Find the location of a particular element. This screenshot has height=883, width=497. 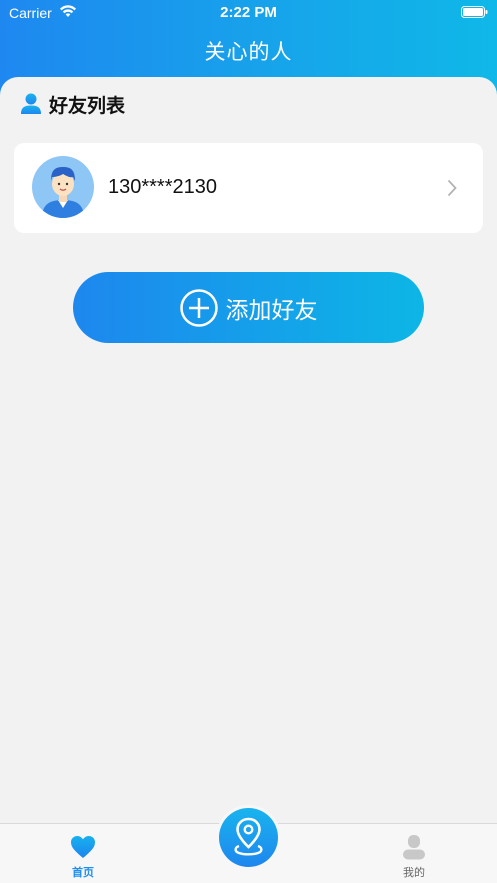

location-pin-icon is located at coordinates (248, 836).